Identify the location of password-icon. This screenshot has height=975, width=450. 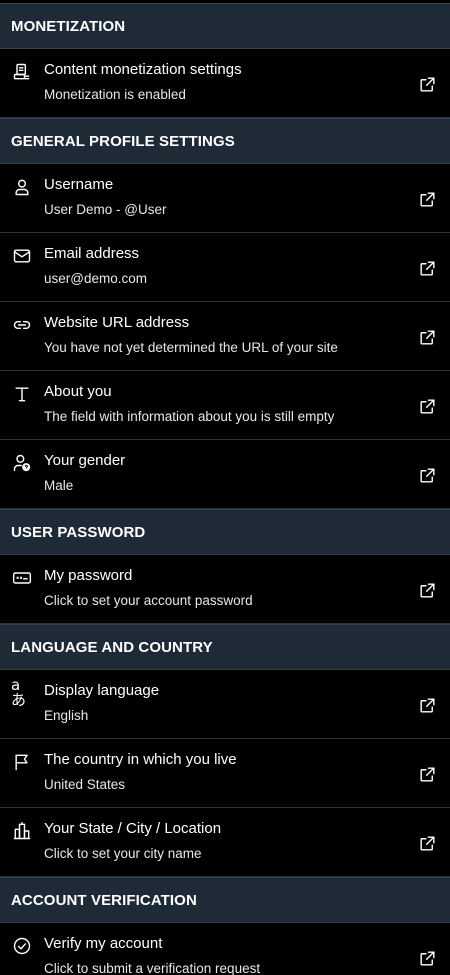
(22, 578).